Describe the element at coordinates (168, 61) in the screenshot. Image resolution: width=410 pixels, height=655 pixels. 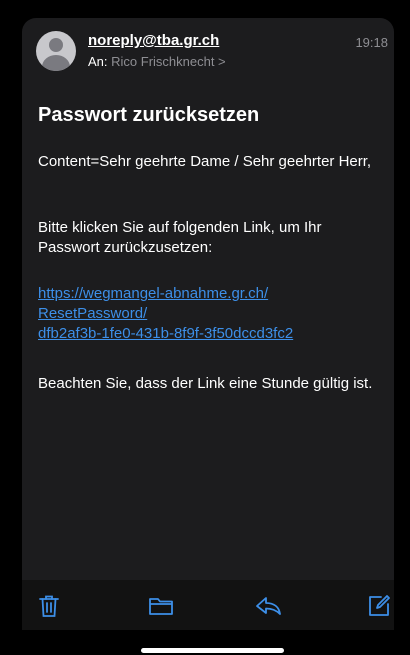
I see `recipient-name: Rico Frischknecht >` at that location.